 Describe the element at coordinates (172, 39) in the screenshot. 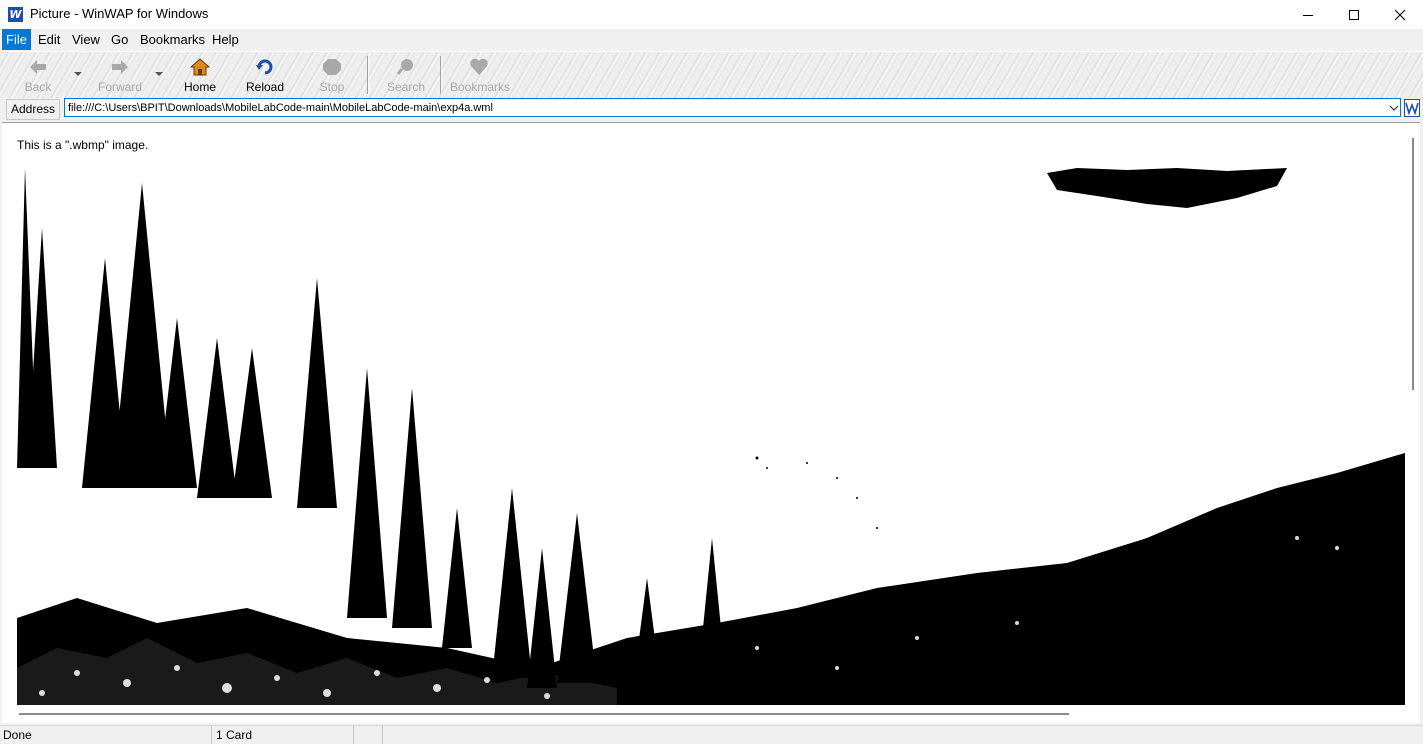

I see `menu-bookmarks: Bookmarks` at that location.